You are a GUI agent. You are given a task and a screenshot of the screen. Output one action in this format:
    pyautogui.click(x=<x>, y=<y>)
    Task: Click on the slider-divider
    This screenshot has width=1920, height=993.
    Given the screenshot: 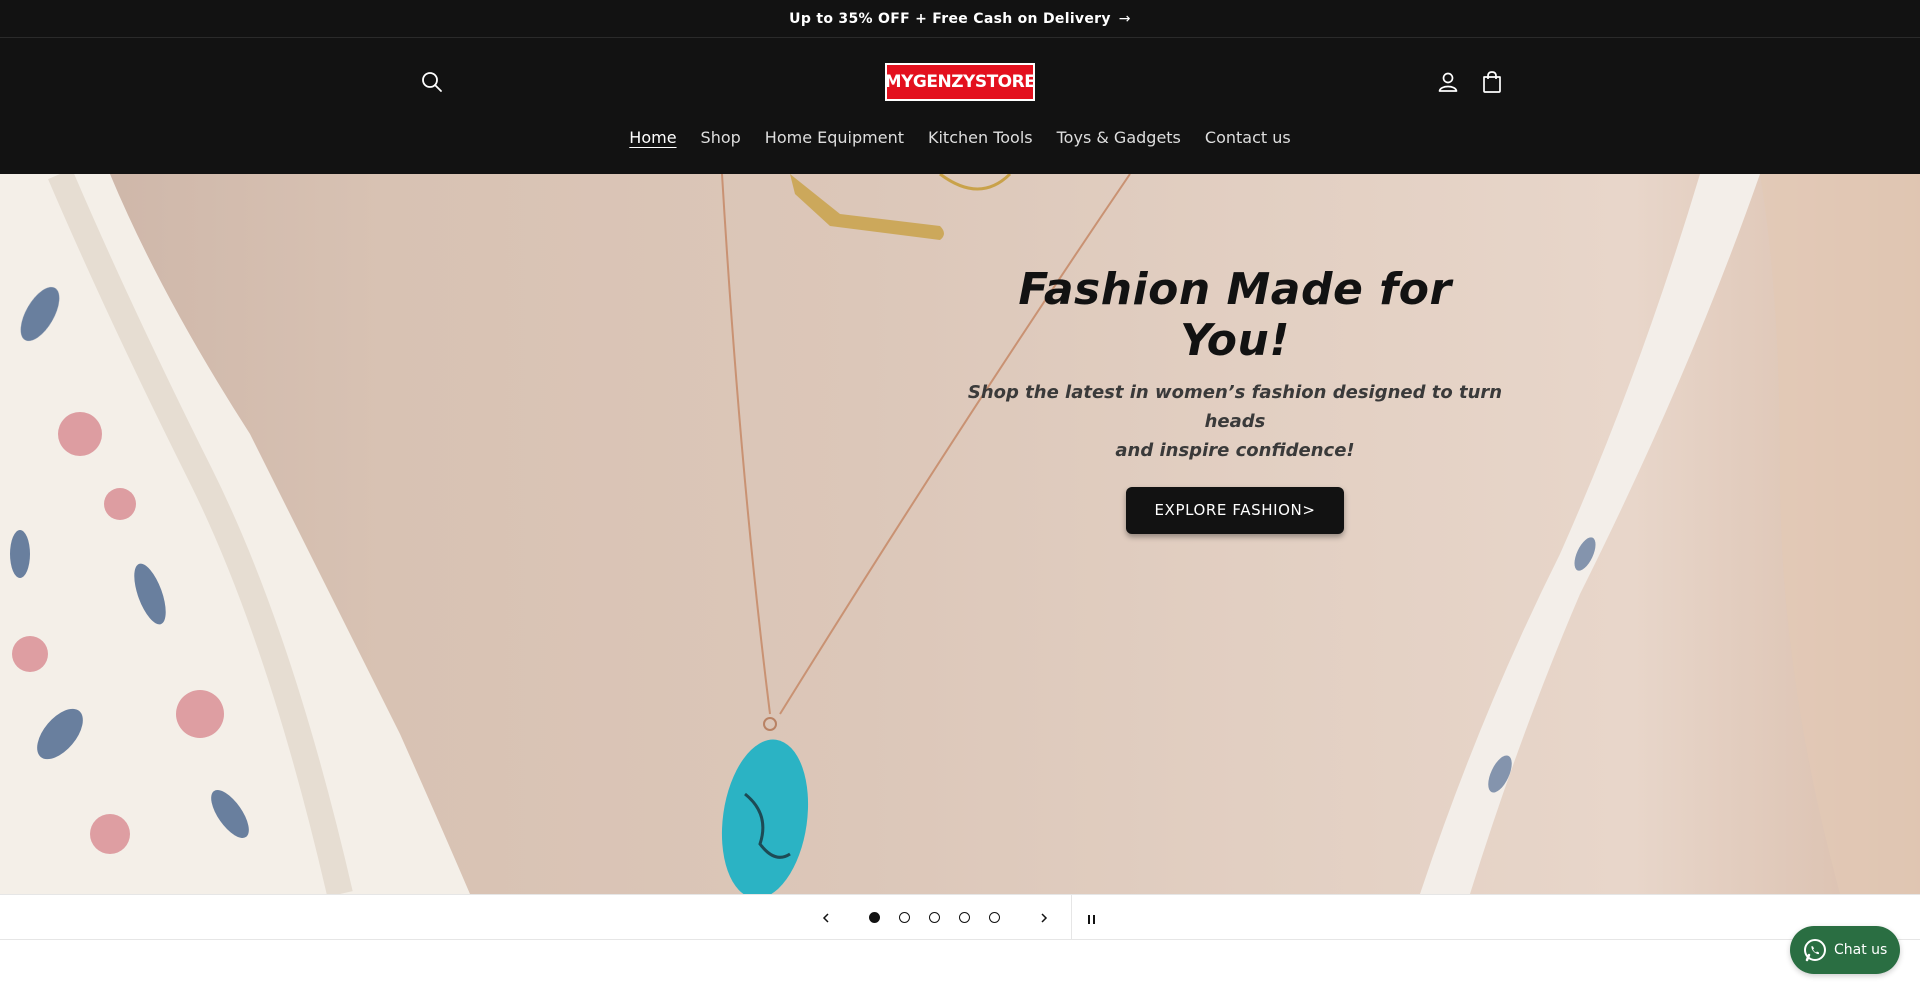 What is the action you would take?
    pyautogui.click(x=1071, y=917)
    